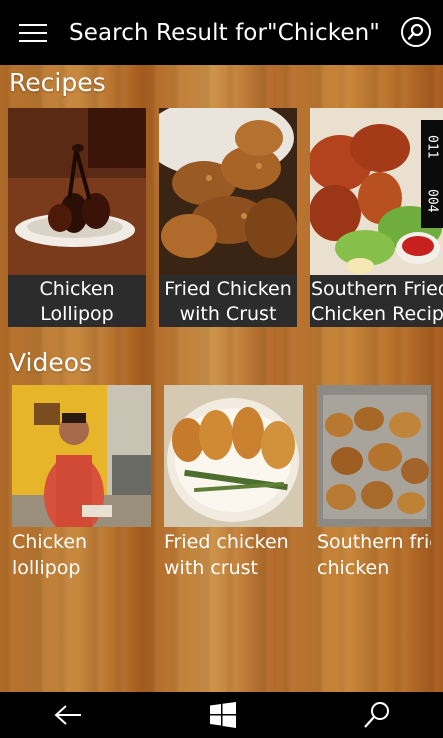  Describe the element at coordinates (226, 542) in the screenshot. I see `video-label-line: Fried chicken` at that location.